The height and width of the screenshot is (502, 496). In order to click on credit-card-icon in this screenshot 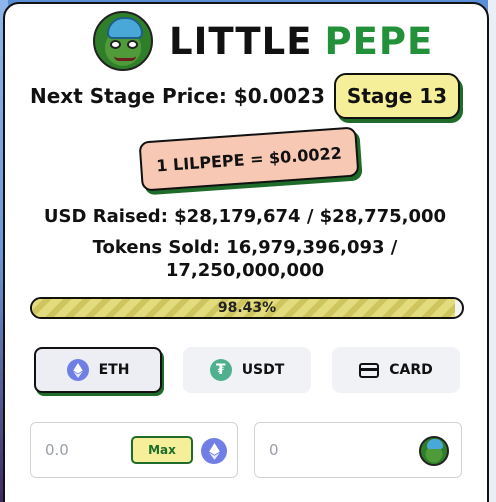, I will do `click(369, 370)`.